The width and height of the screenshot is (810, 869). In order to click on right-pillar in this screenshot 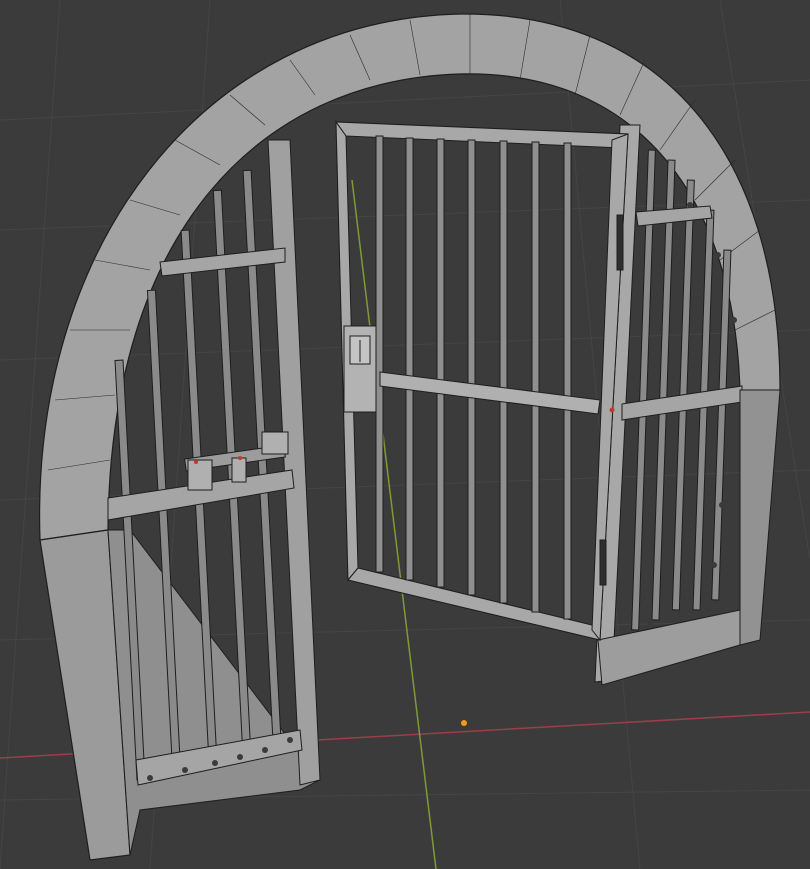, I will do `click(669, 647)`.